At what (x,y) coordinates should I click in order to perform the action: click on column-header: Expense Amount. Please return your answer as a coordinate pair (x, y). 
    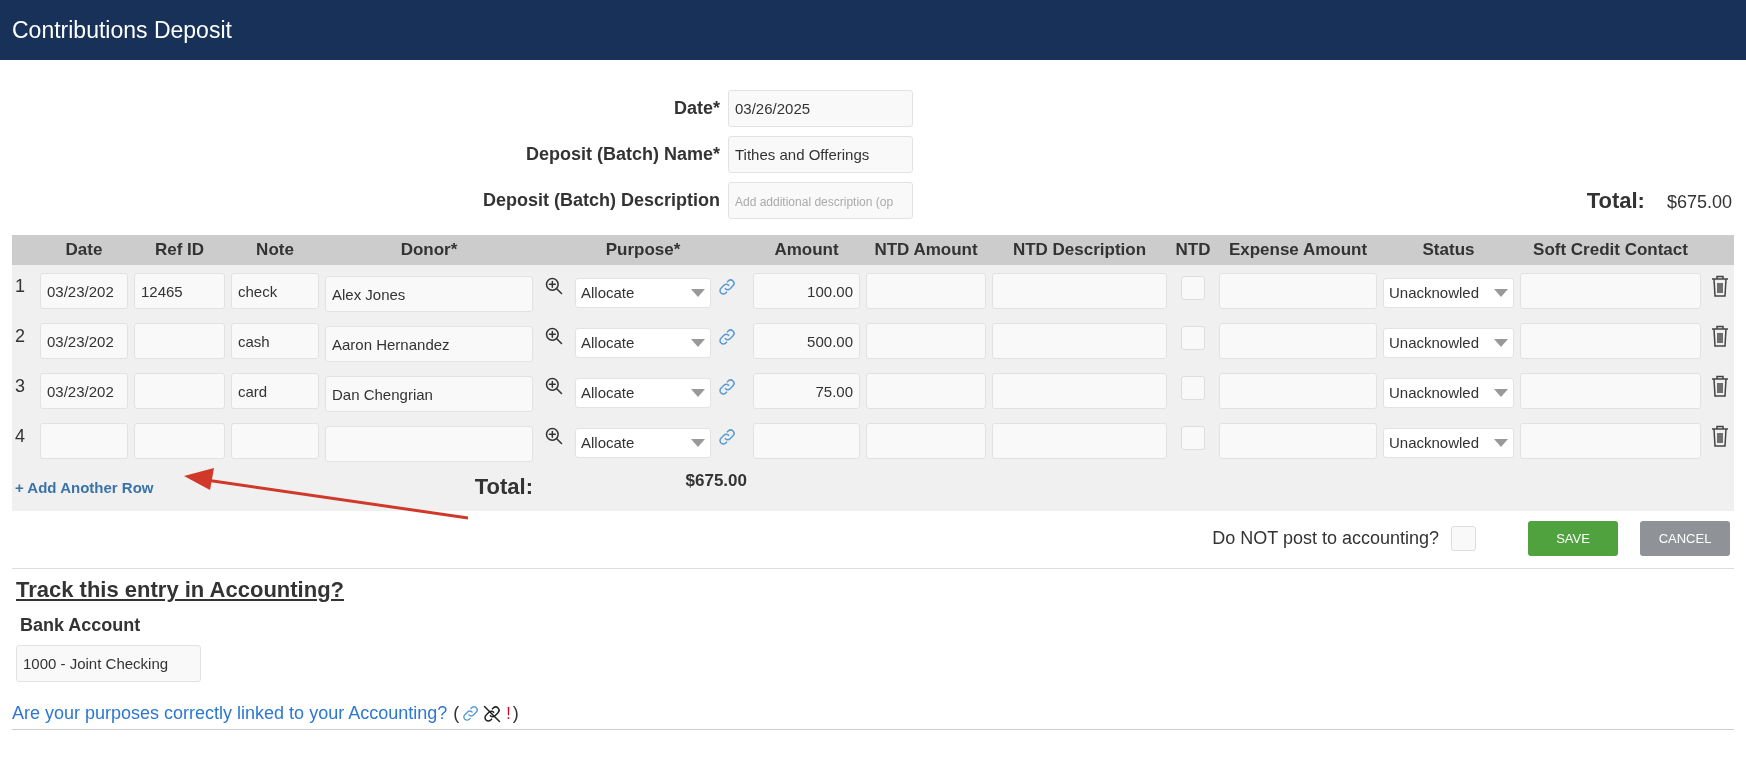
    Looking at the image, I should click on (1298, 250).